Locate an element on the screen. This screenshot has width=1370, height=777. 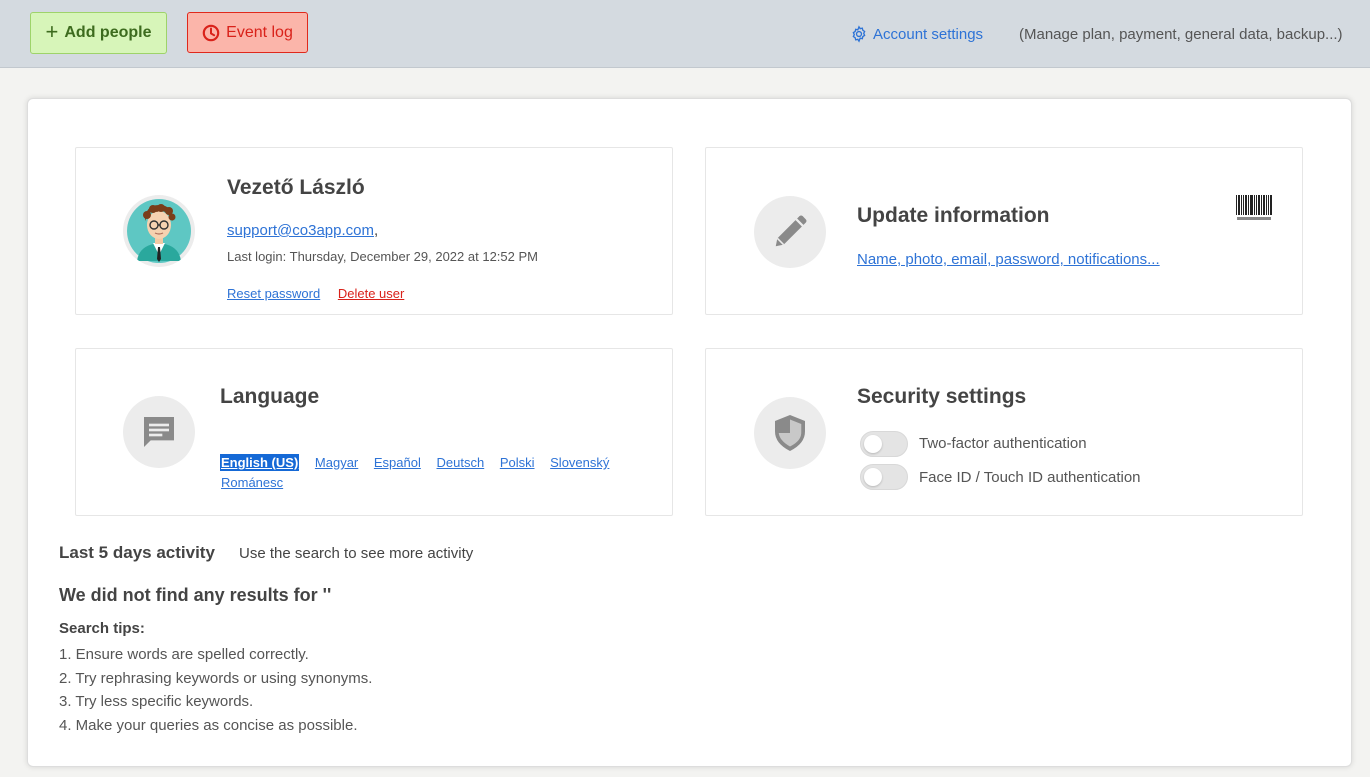
search-tip: 3. Try less specific keywords. is located at coordinates (156, 702).